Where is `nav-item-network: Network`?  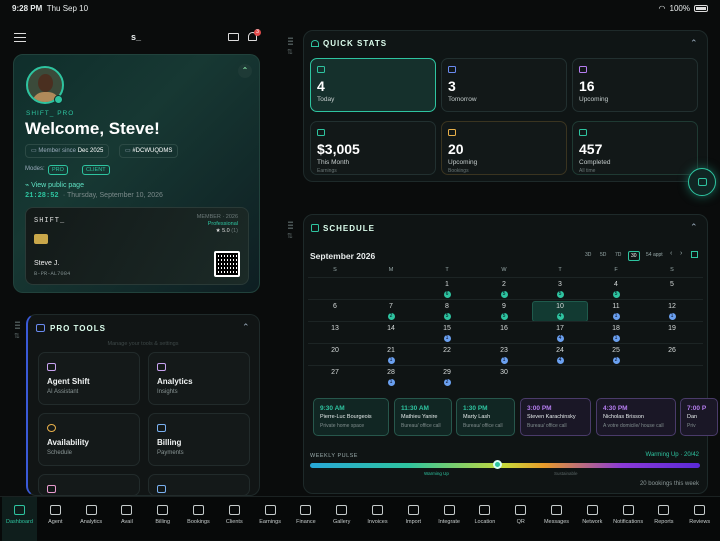
nav-item-network: Network is located at coordinates (592, 519).